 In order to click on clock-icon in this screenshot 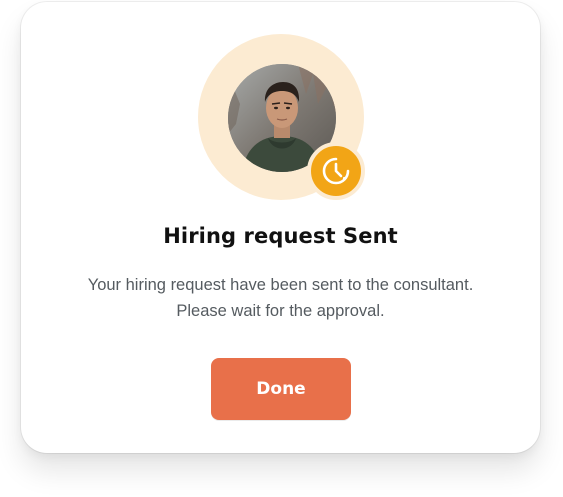, I will do `click(336, 171)`.